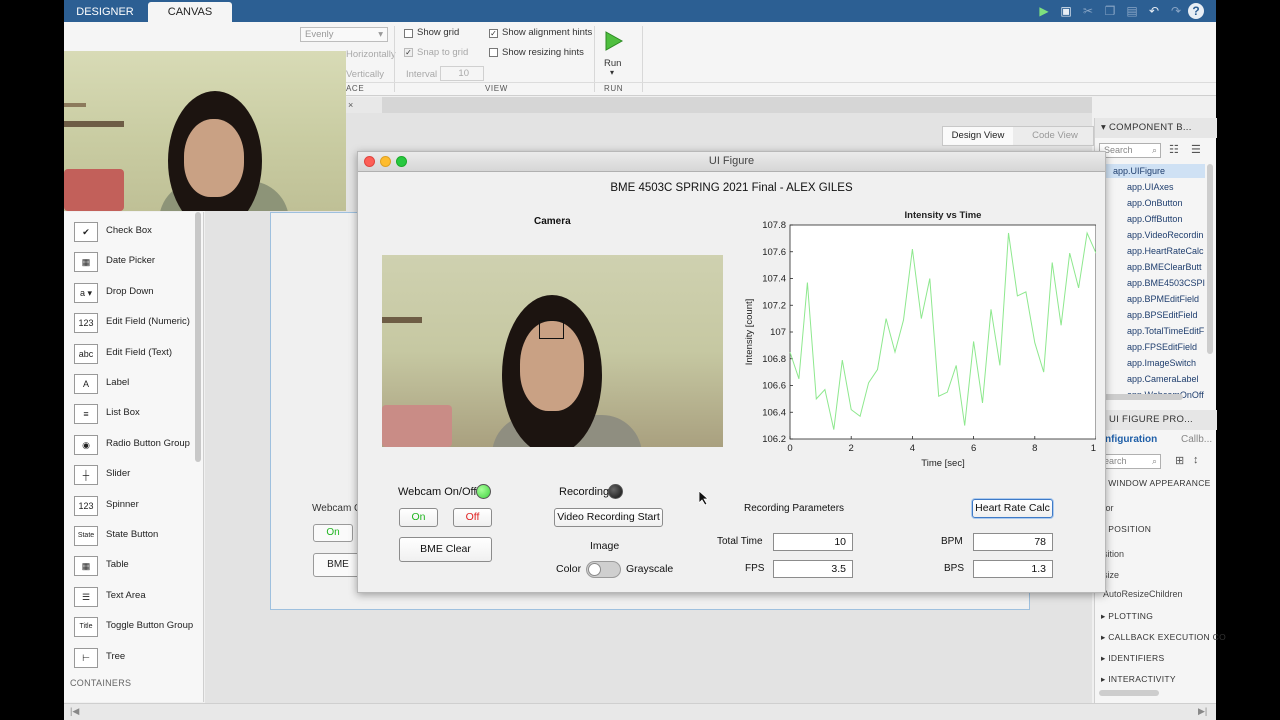 This screenshot has width=1280, height=720. Describe the element at coordinates (137, 293) in the screenshot. I see `library-item: a ▾ Drop Down` at that location.